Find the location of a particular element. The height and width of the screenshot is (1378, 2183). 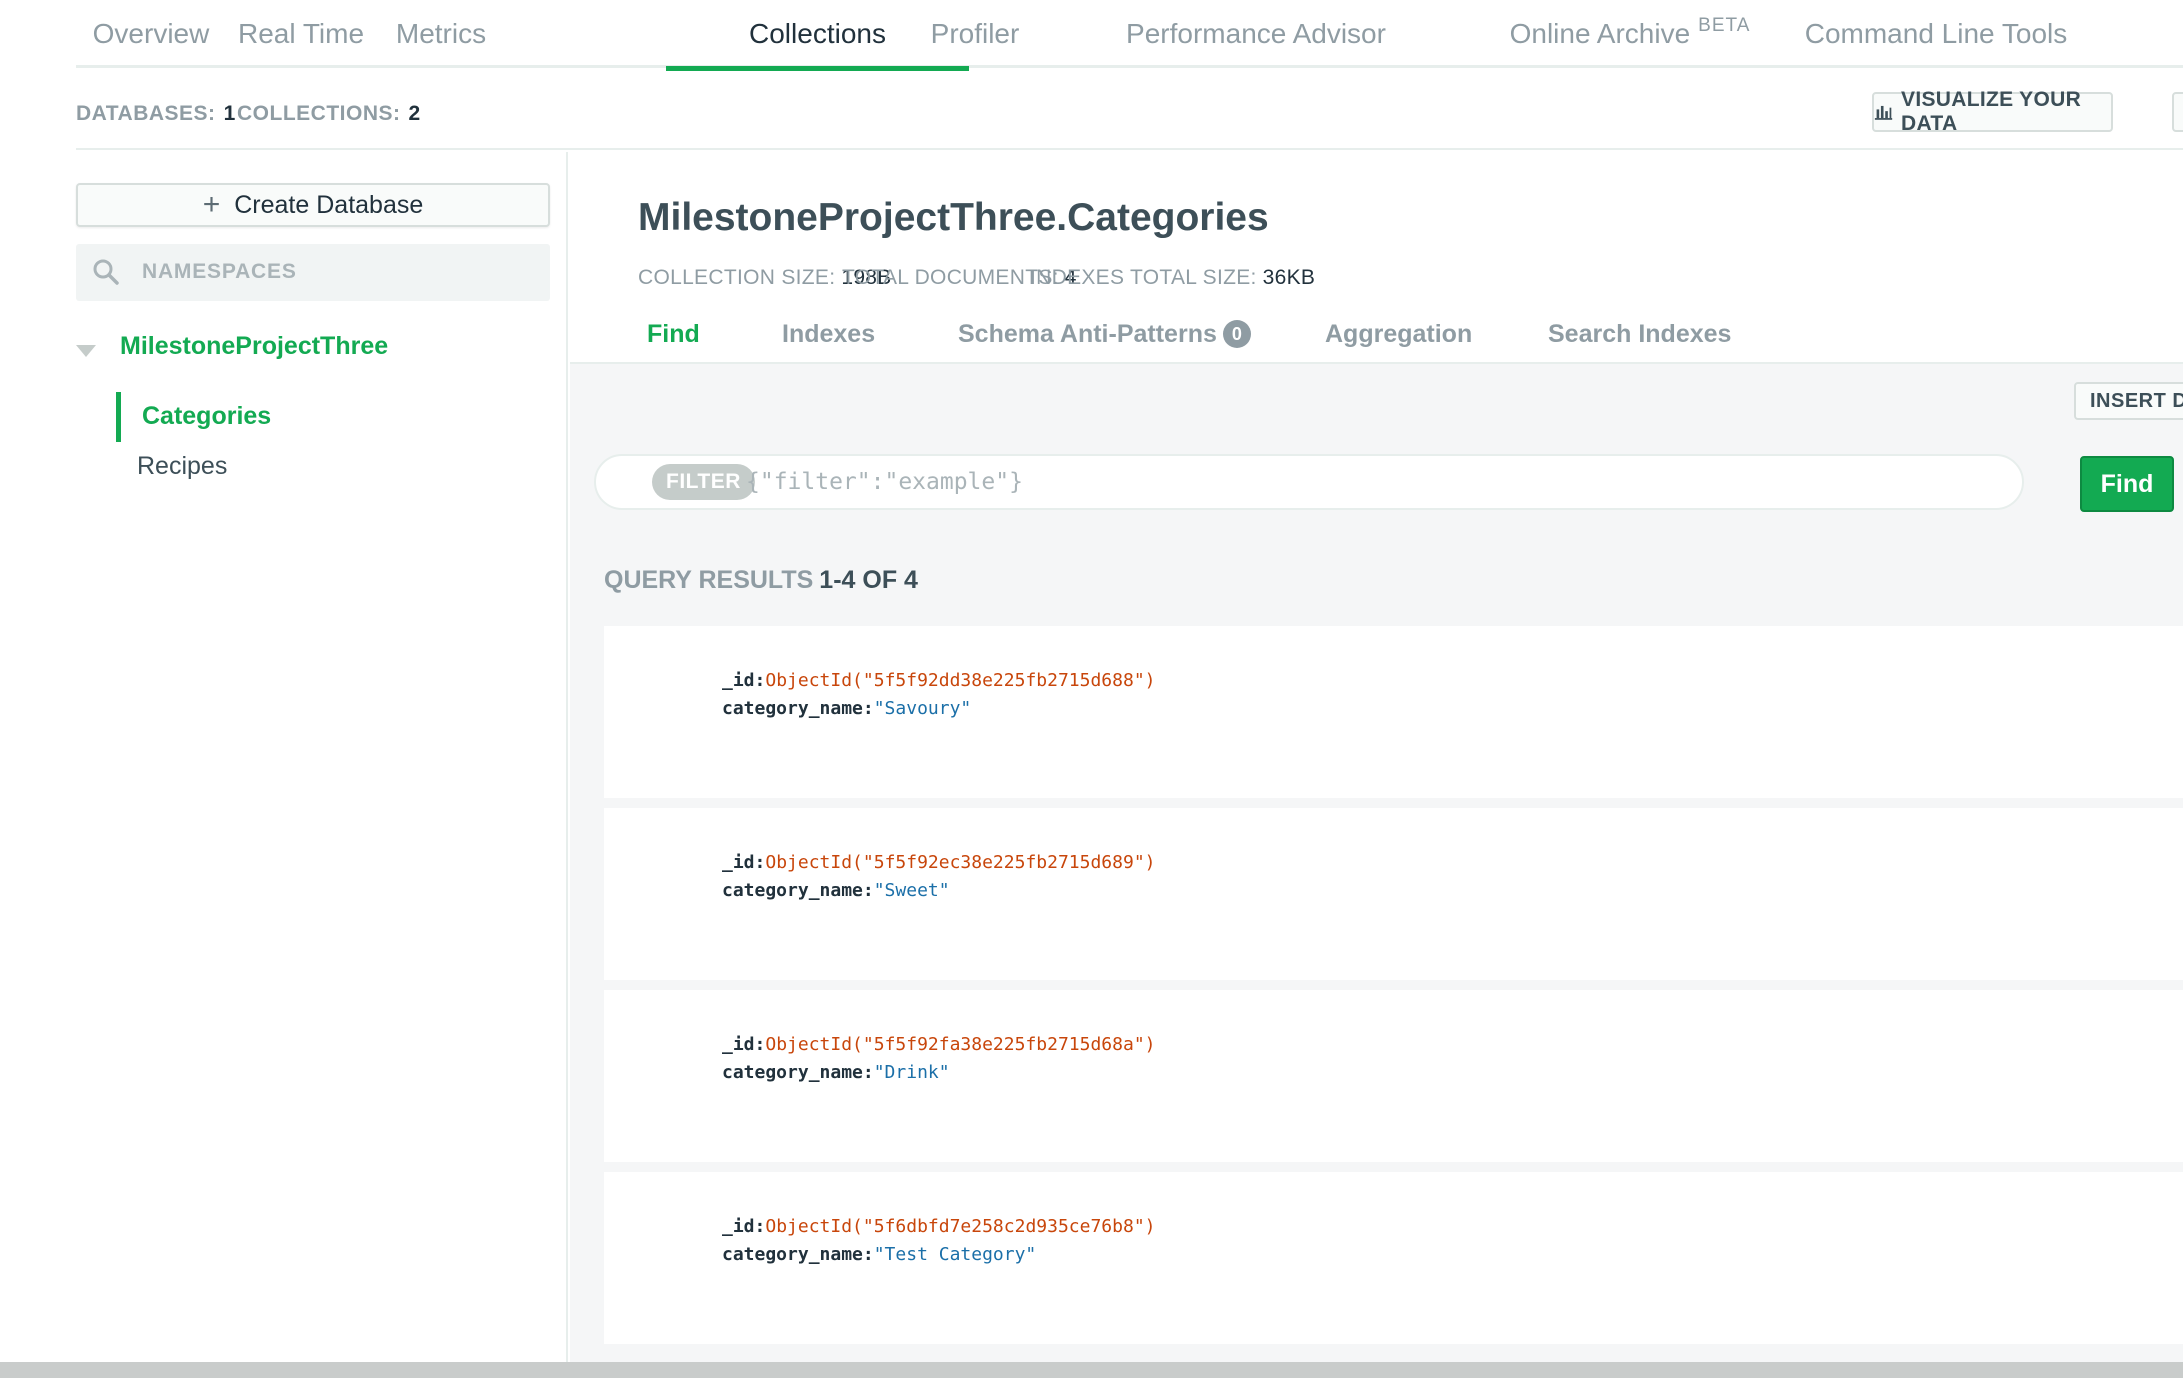

visualize-data-button: VISUALIZE YOUR DATA is located at coordinates (1992, 111).